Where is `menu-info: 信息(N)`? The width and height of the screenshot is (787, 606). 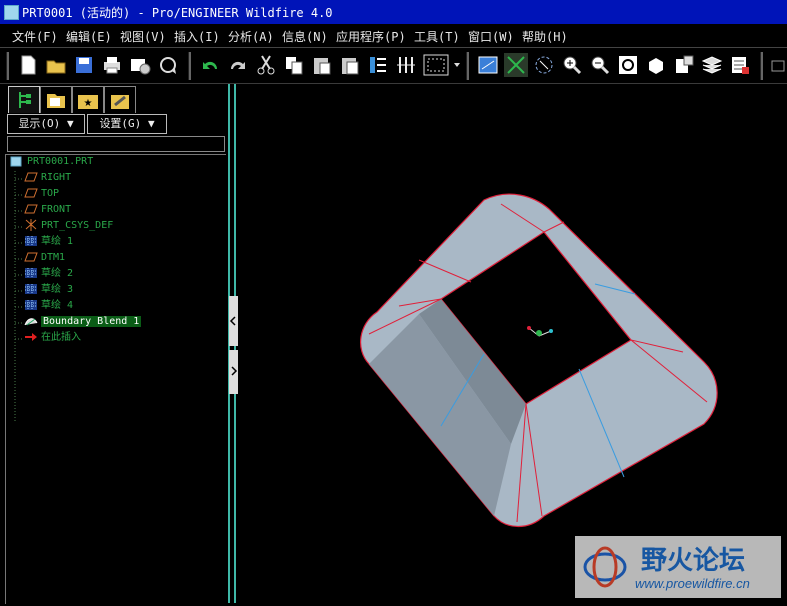
menu-info: 信息(N) is located at coordinates (305, 36).